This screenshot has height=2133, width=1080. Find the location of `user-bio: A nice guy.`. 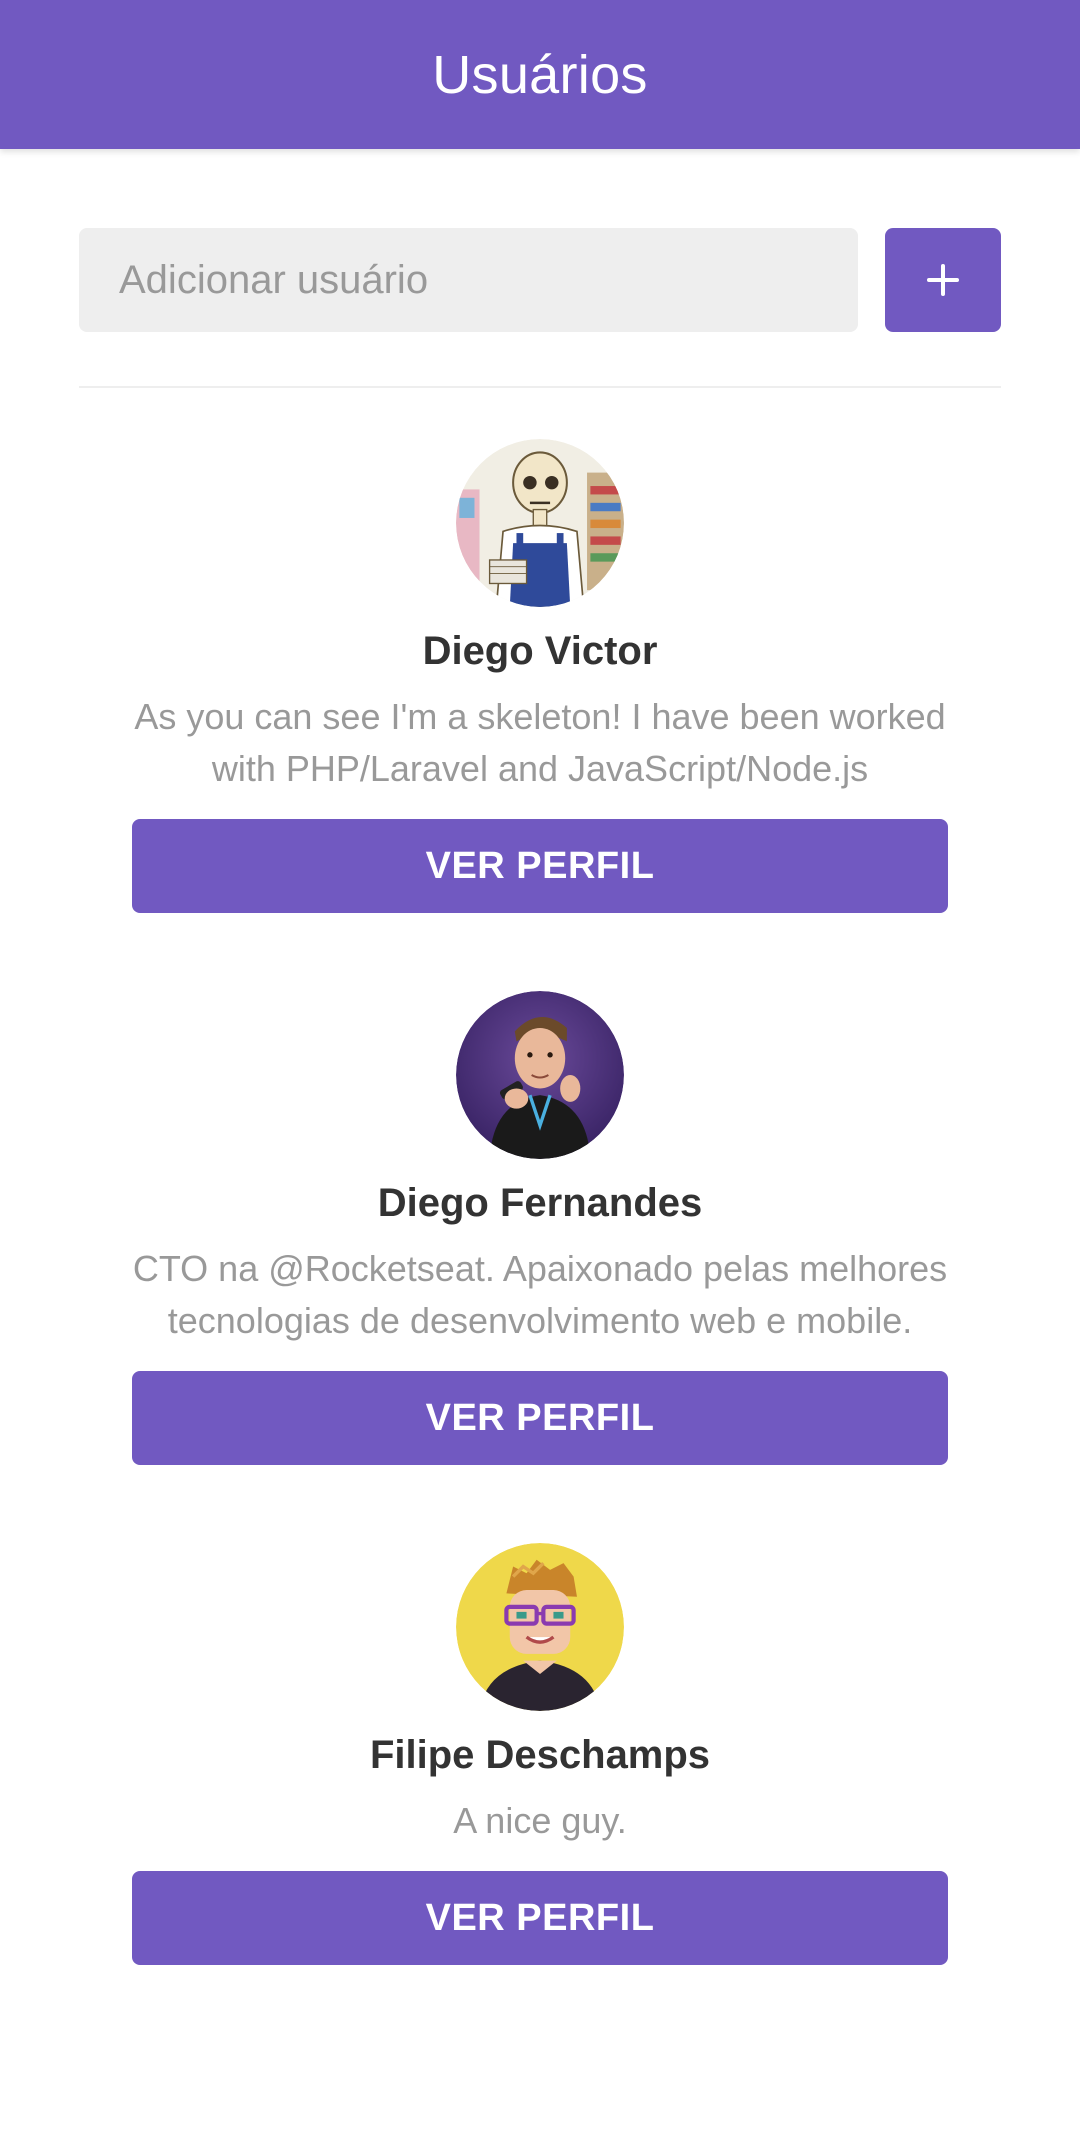

user-bio: A nice guy. is located at coordinates (540, 1820).